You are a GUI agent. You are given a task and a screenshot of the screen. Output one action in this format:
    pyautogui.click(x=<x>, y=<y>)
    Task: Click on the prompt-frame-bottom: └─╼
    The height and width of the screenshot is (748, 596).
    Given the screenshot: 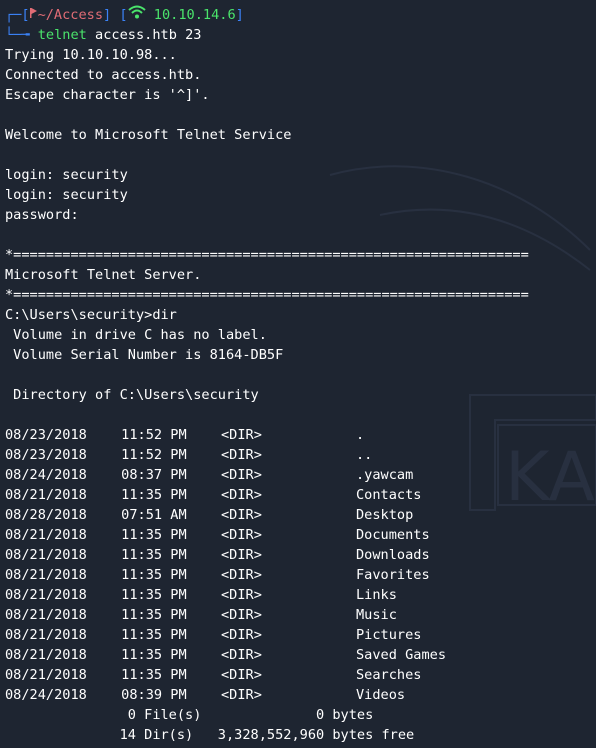 What is the action you would take?
    pyautogui.click(x=21, y=35)
    